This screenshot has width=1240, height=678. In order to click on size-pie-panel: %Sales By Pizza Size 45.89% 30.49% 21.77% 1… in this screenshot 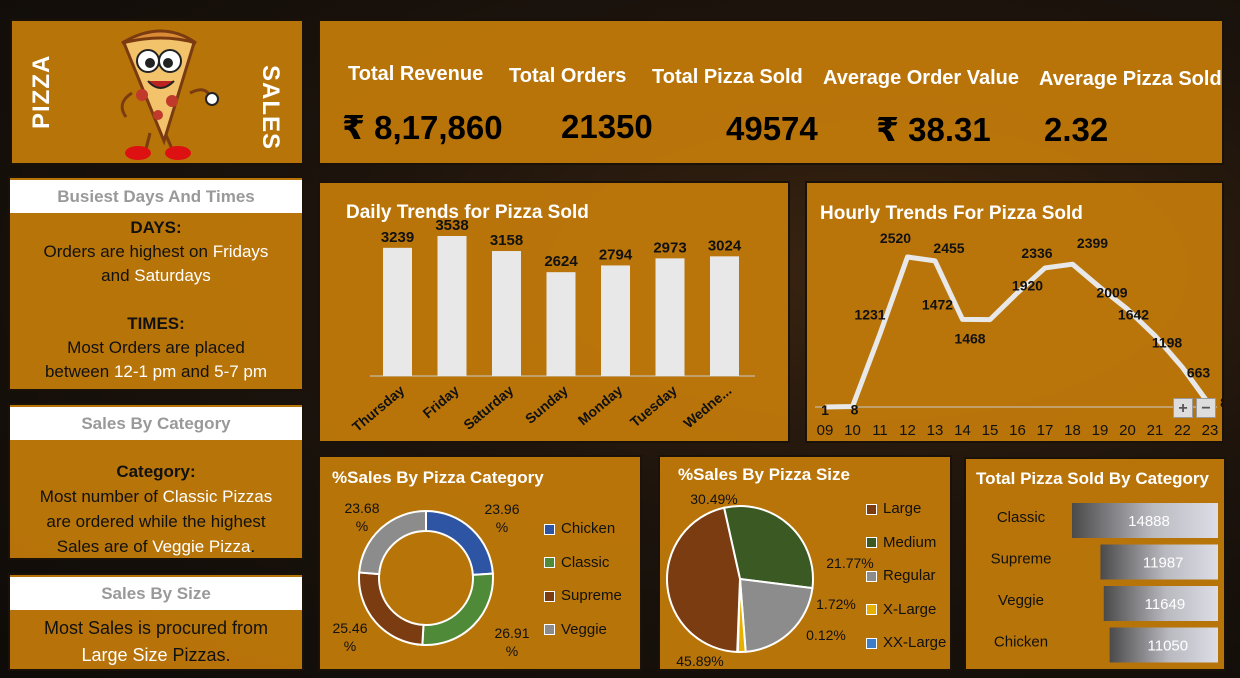, I will do `click(805, 563)`.